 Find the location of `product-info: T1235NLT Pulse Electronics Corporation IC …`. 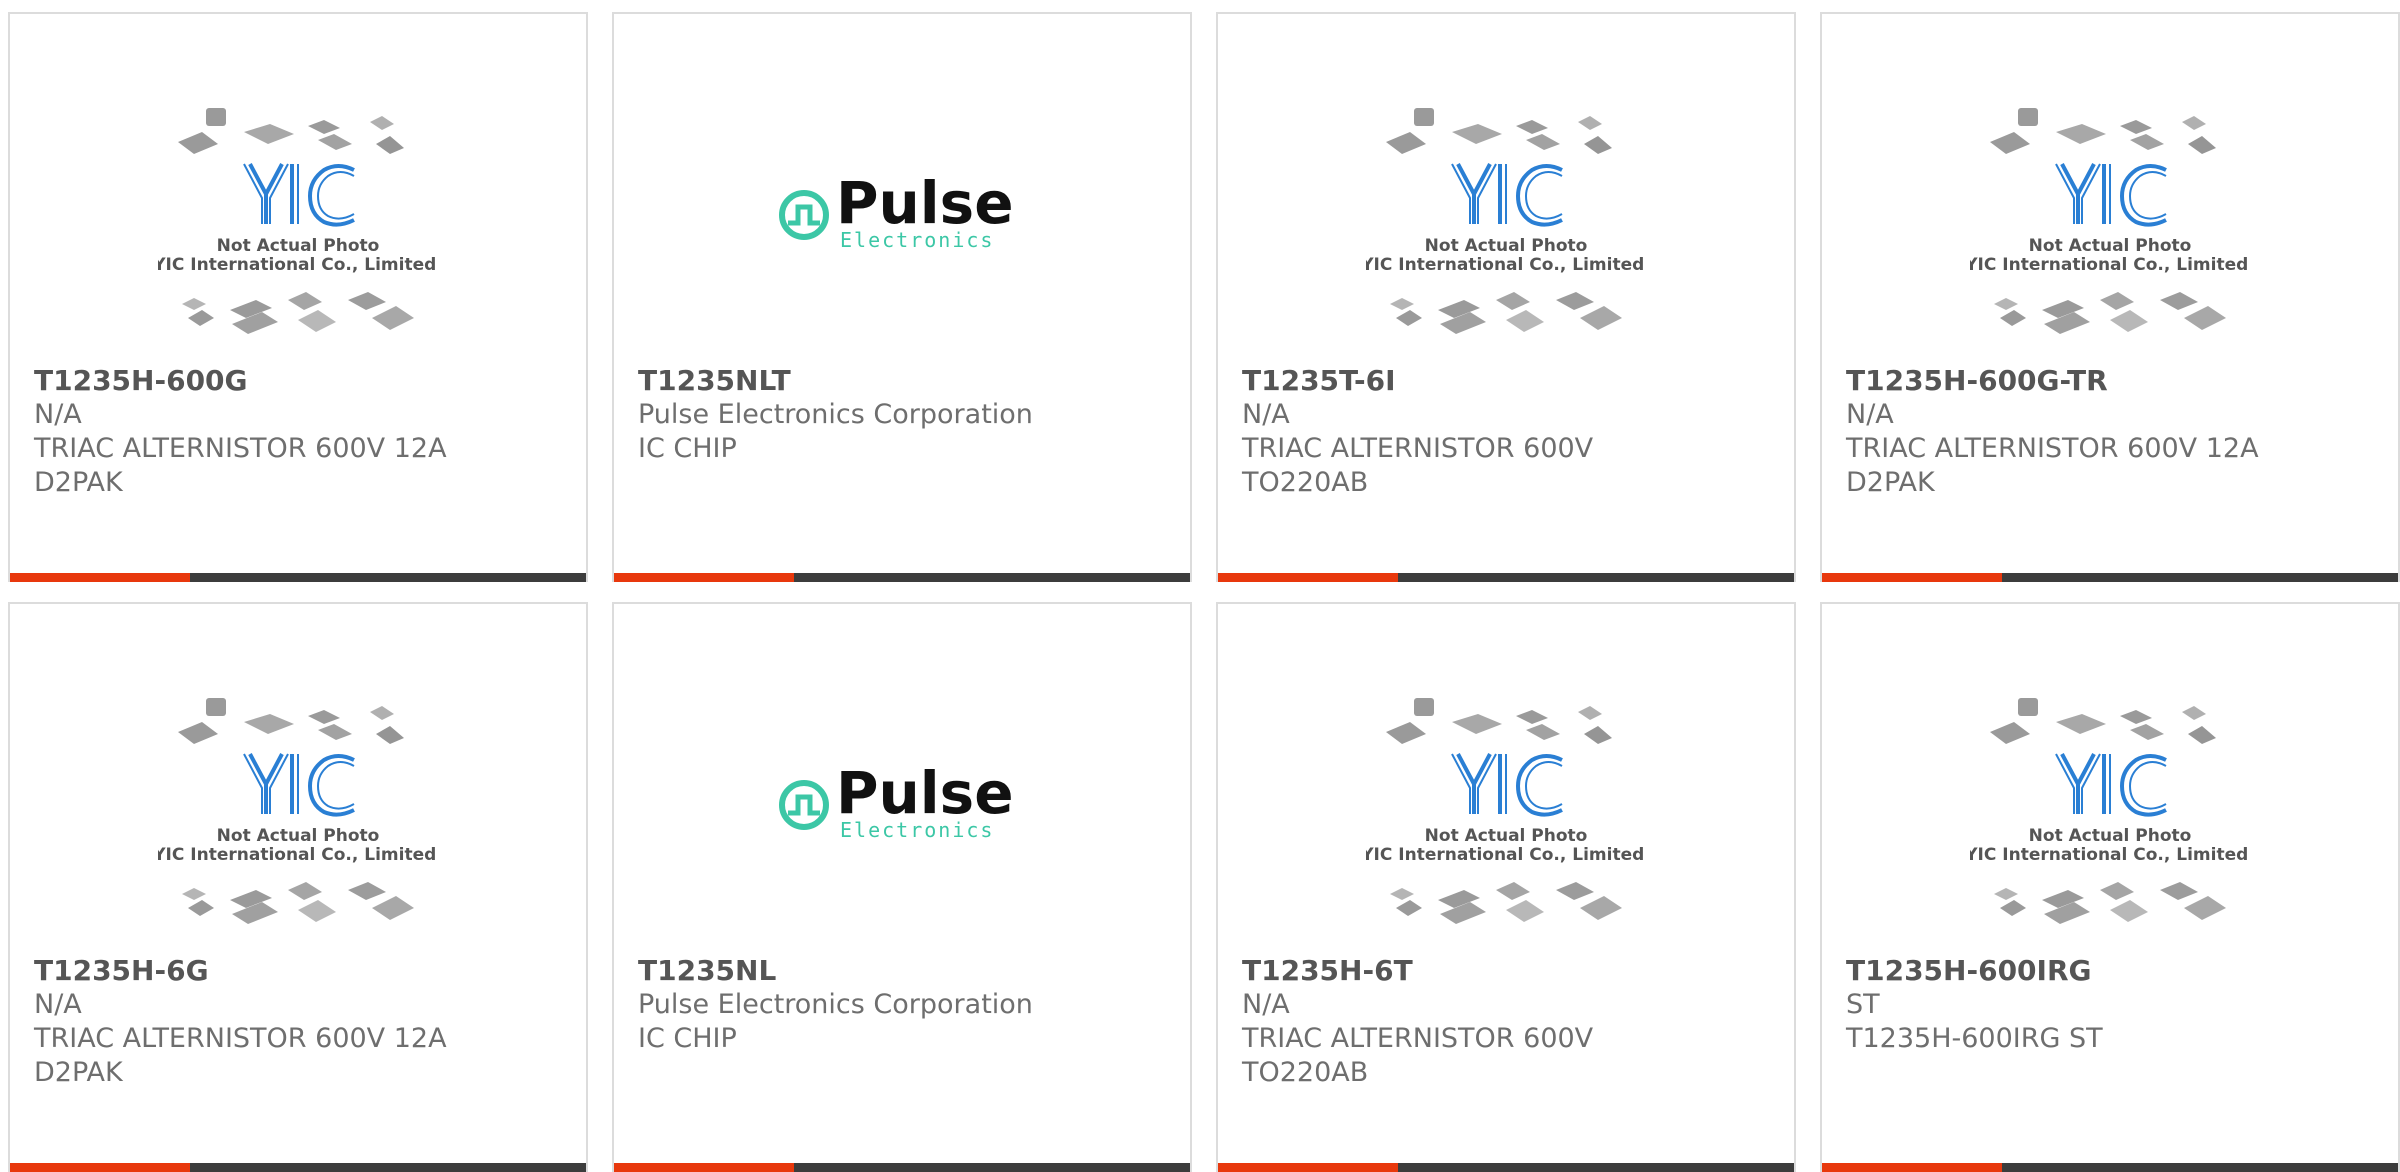

product-info: T1235NLT Pulse Electronics Corporation IC … is located at coordinates (908, 415).